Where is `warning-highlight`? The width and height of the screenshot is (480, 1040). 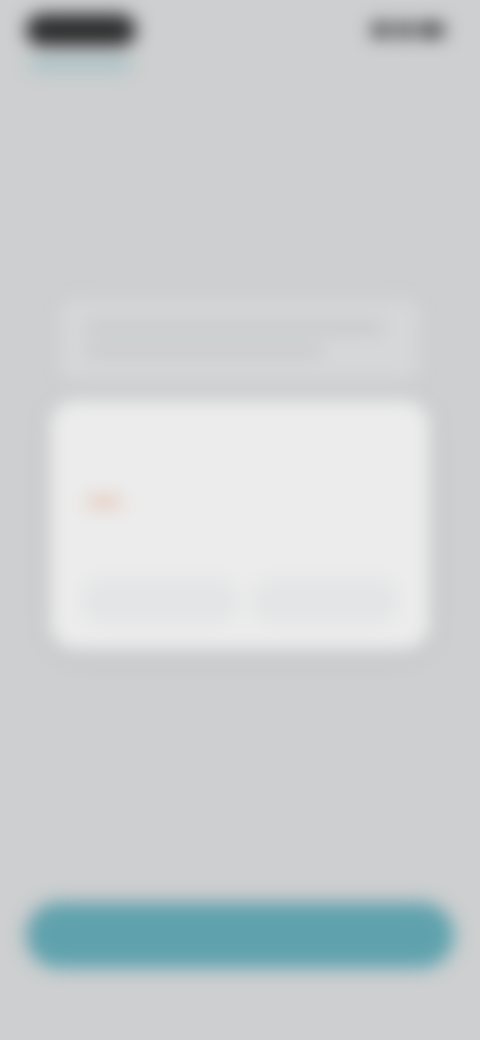
warning-highlight is located at coordinates (104, 501).